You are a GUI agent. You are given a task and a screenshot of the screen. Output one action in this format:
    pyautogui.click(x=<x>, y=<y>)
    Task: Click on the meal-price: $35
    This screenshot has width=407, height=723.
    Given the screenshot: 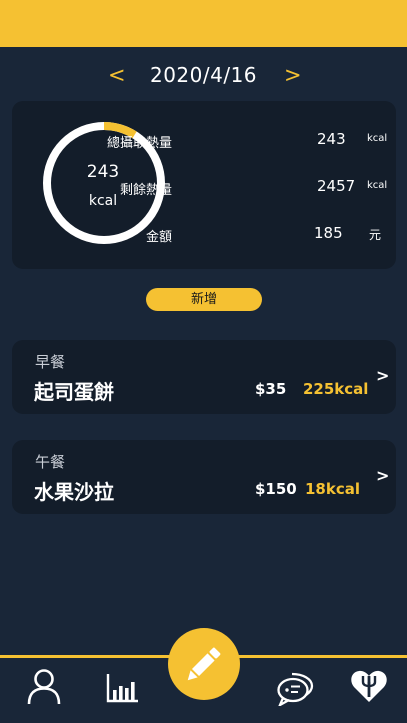 What is the action you would take?
    pyautogui.click(x=271, y=389)
    